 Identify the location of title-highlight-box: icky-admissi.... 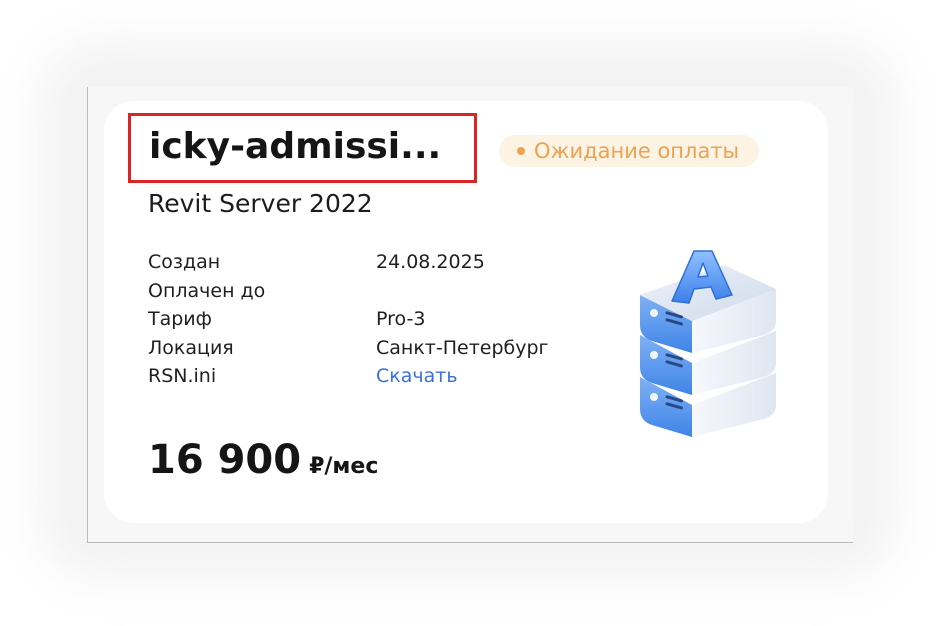
(302, 148).